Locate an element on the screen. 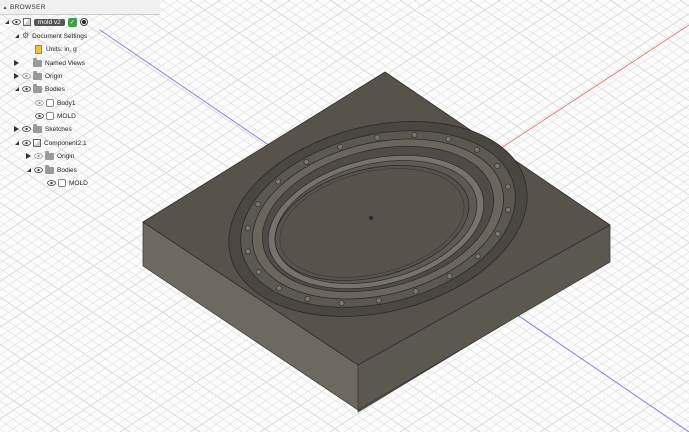 The height and width of the screenshot is (432, 689). browser-item-label: Component2:1 is located at coordinates (65, 143).